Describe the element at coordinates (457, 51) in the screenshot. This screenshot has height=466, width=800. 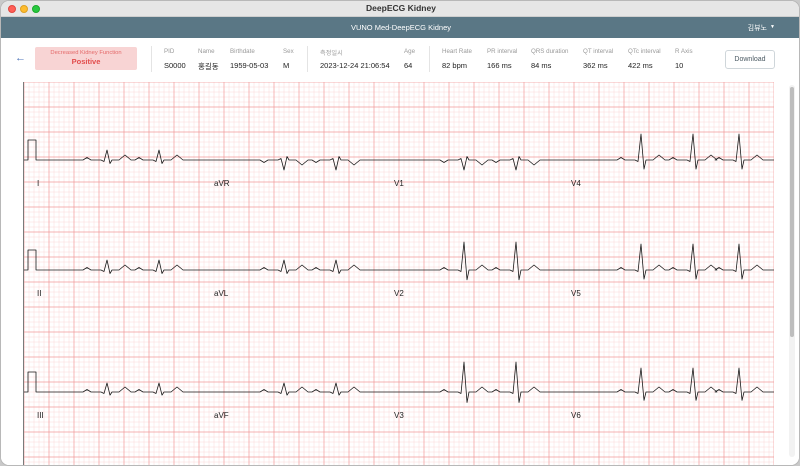
I see `heart-rate-label: Heart Rate` at that location.